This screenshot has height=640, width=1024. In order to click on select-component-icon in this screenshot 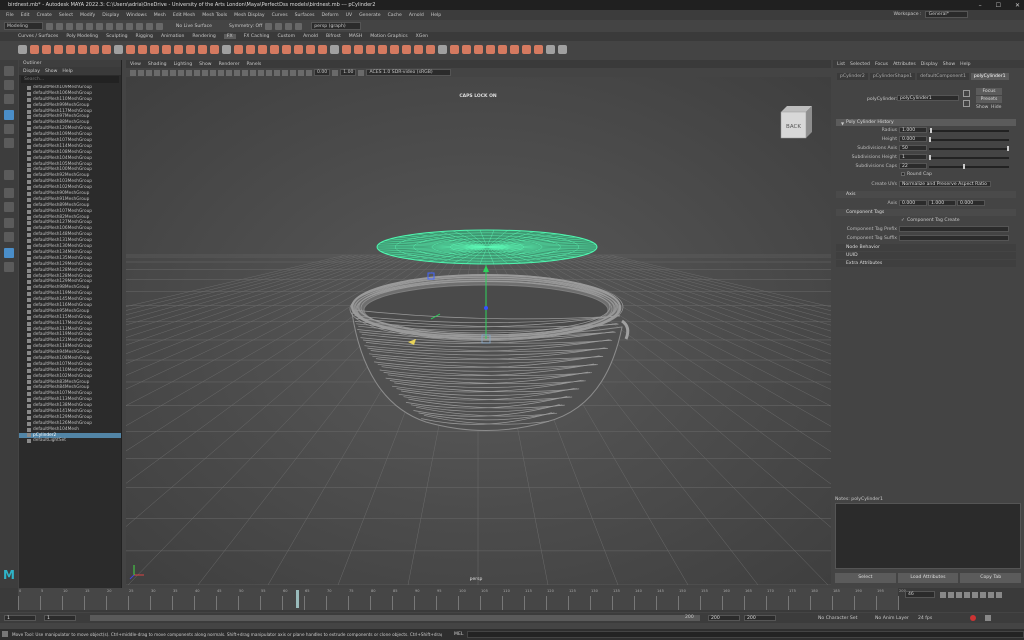, I will do `click(119, 26)`.